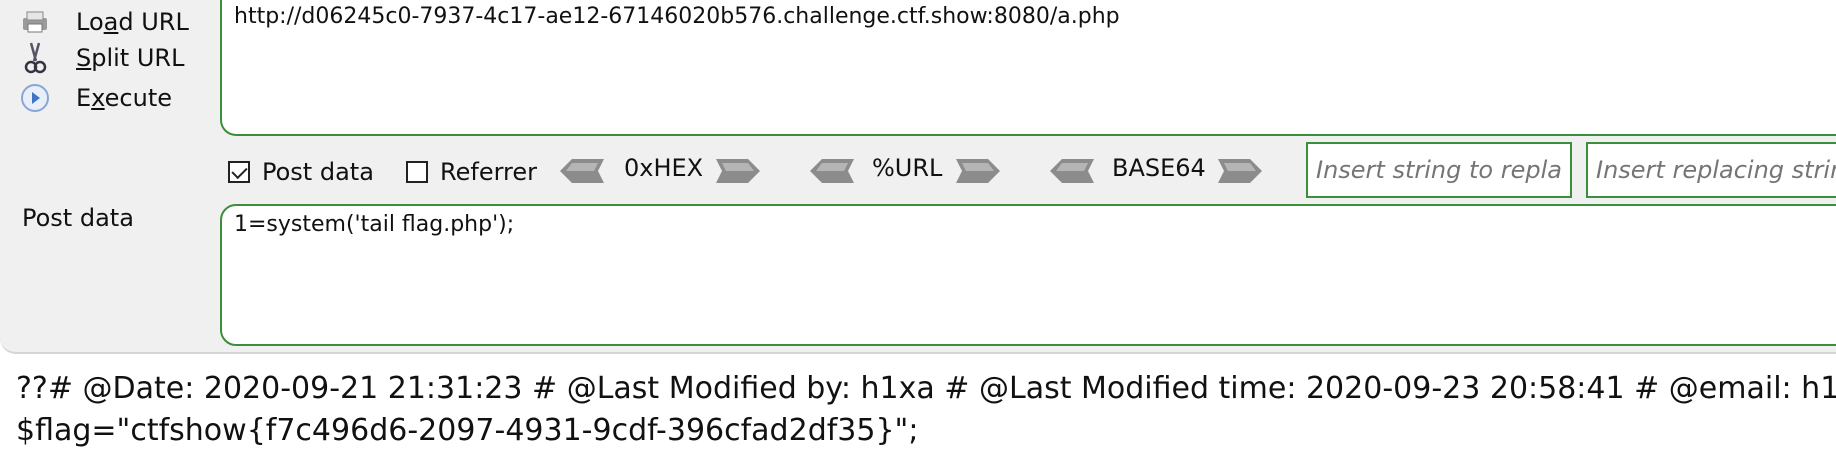  I want to click on printer-icon, so click(35, 22).